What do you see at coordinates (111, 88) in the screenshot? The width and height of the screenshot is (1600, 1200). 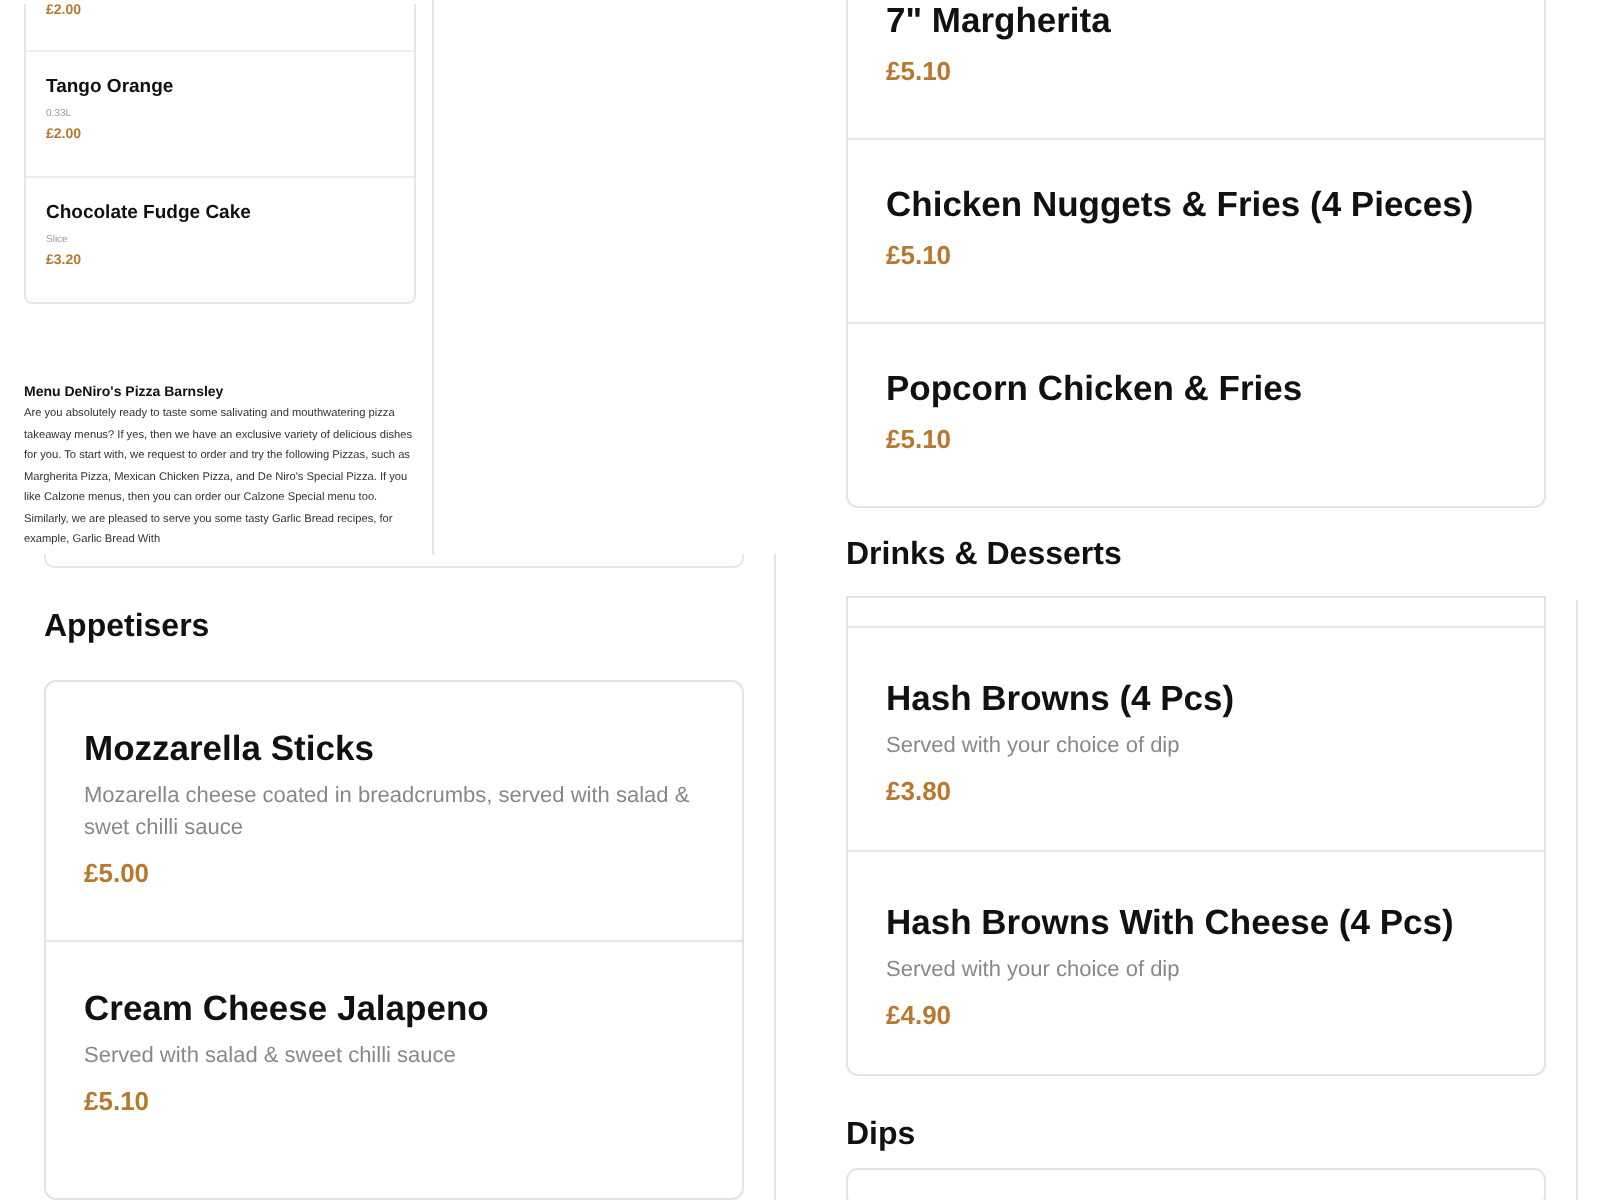 I see `item-name: Tango Orange` at bounding box center [111, 88].